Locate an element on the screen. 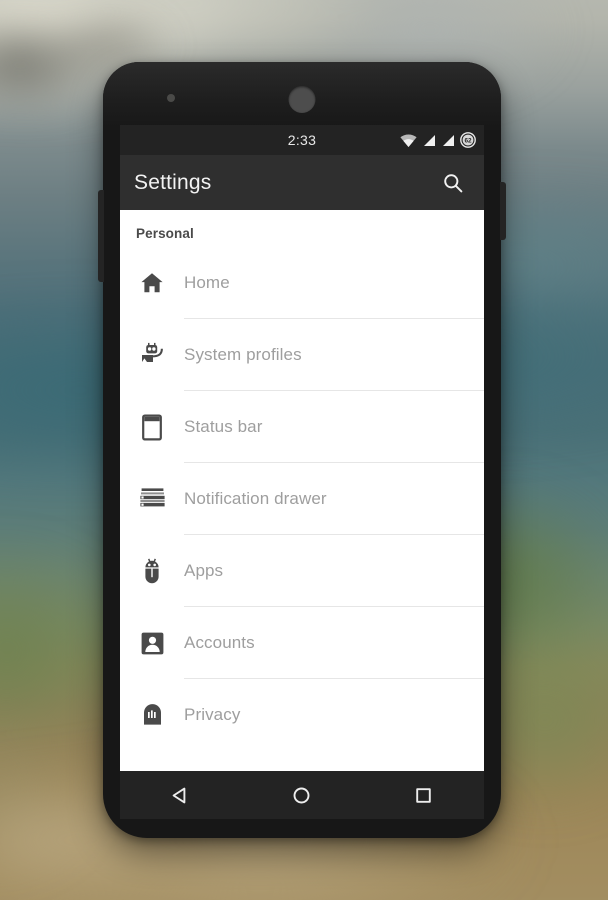 The height and width of the screenshot is (900, 608). svg-text: 62 is located at coordinates (468, 140).